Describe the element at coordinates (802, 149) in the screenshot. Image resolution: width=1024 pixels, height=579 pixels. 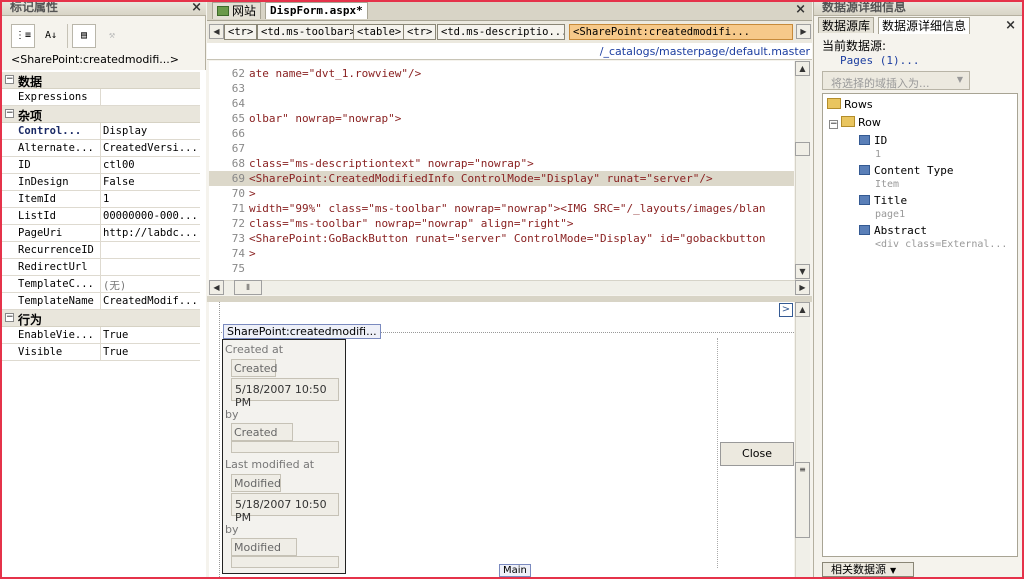
I see `scroll-thumb` at that location.